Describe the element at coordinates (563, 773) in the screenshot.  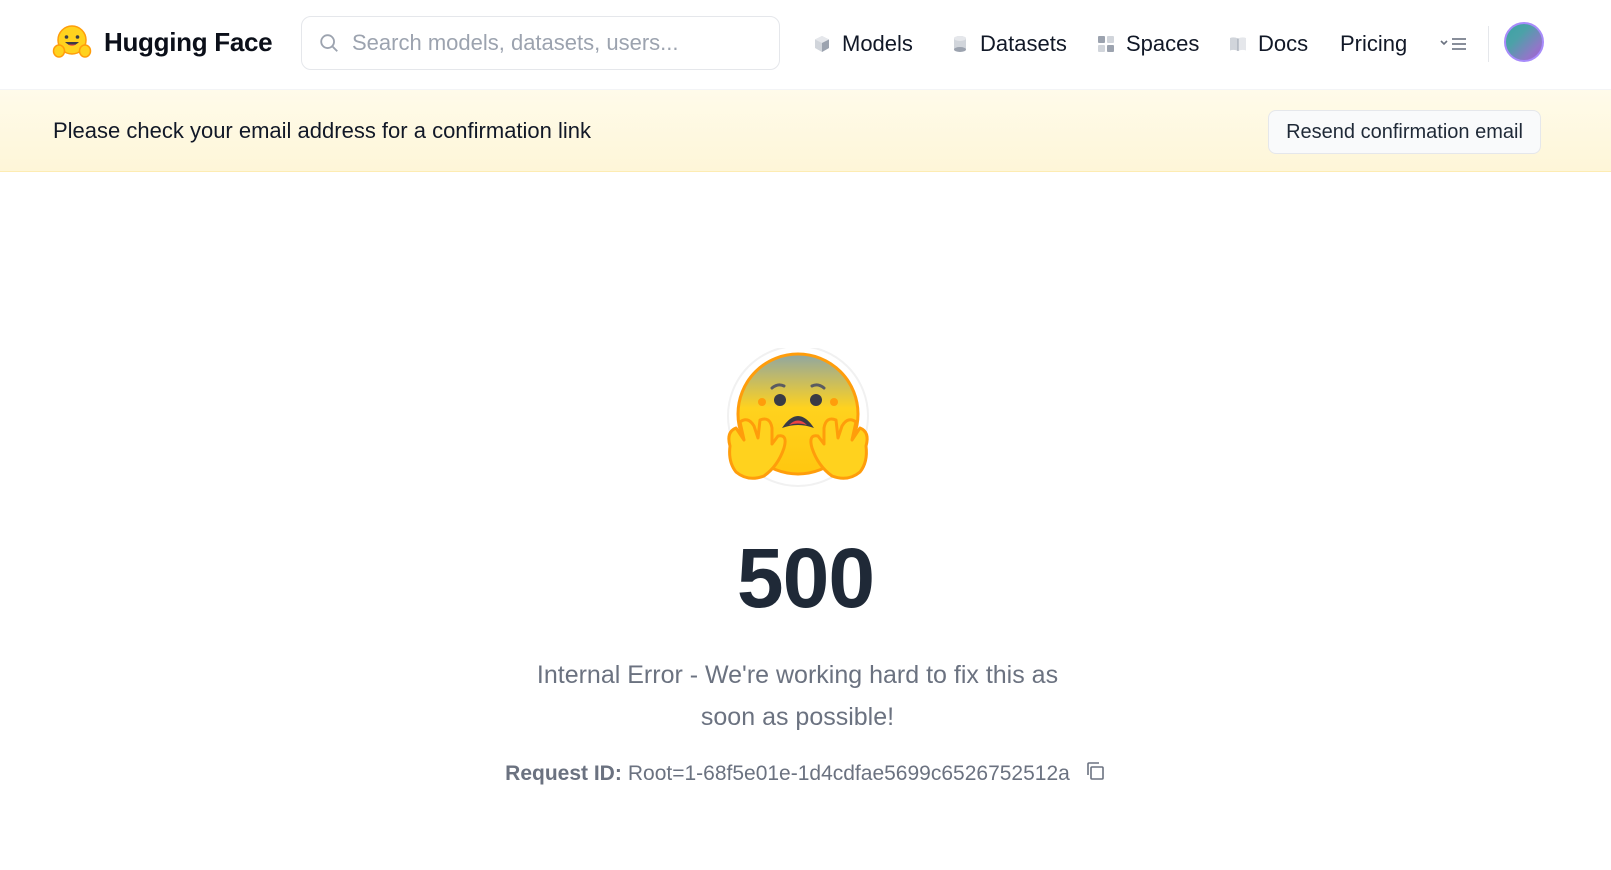
I see `request-id-label: Request ID:` at that location.